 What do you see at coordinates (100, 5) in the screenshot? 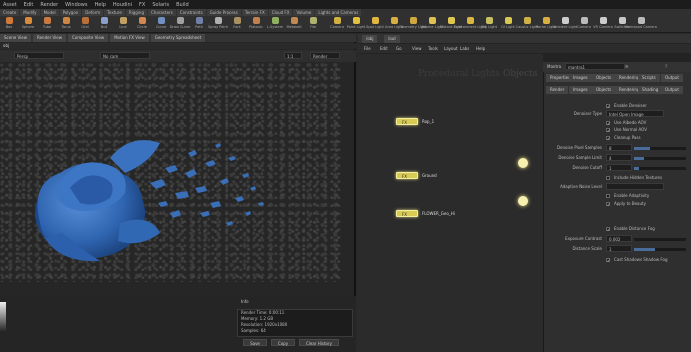
I see `menu-item: Help` at bounding box center [100, 5].